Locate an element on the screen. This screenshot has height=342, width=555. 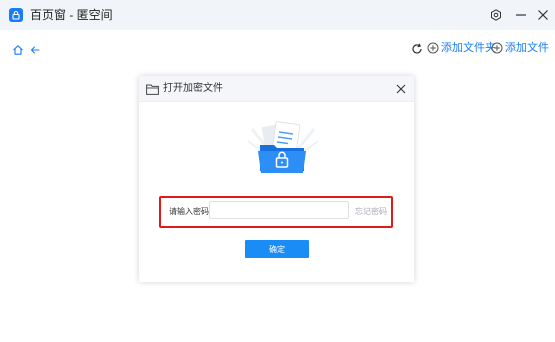
password-label: 请输入密码 is located at coordinates (189, 211).